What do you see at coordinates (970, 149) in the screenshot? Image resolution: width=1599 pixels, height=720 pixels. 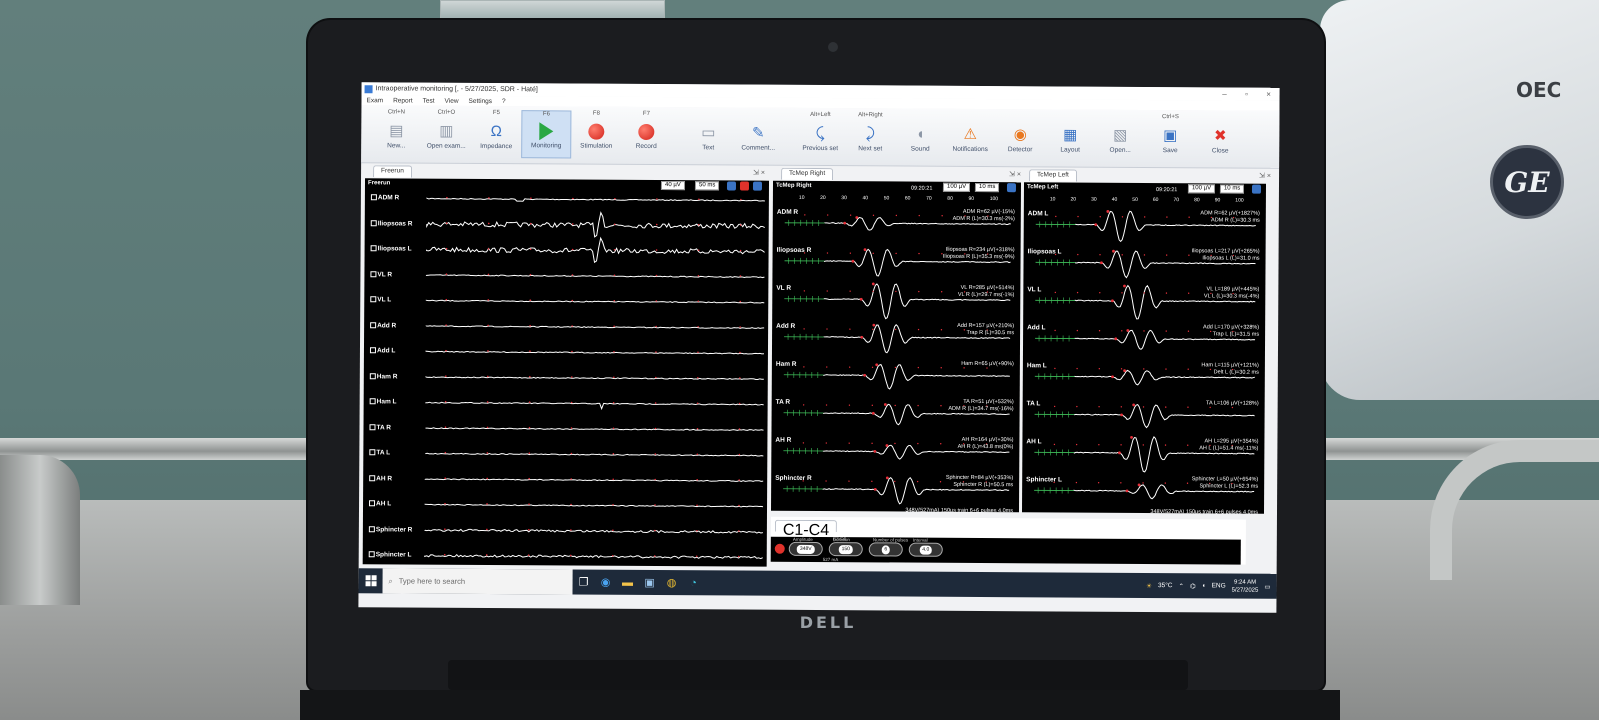 I see `toolbar-label: Notifications` at bounding box center [970, 149].